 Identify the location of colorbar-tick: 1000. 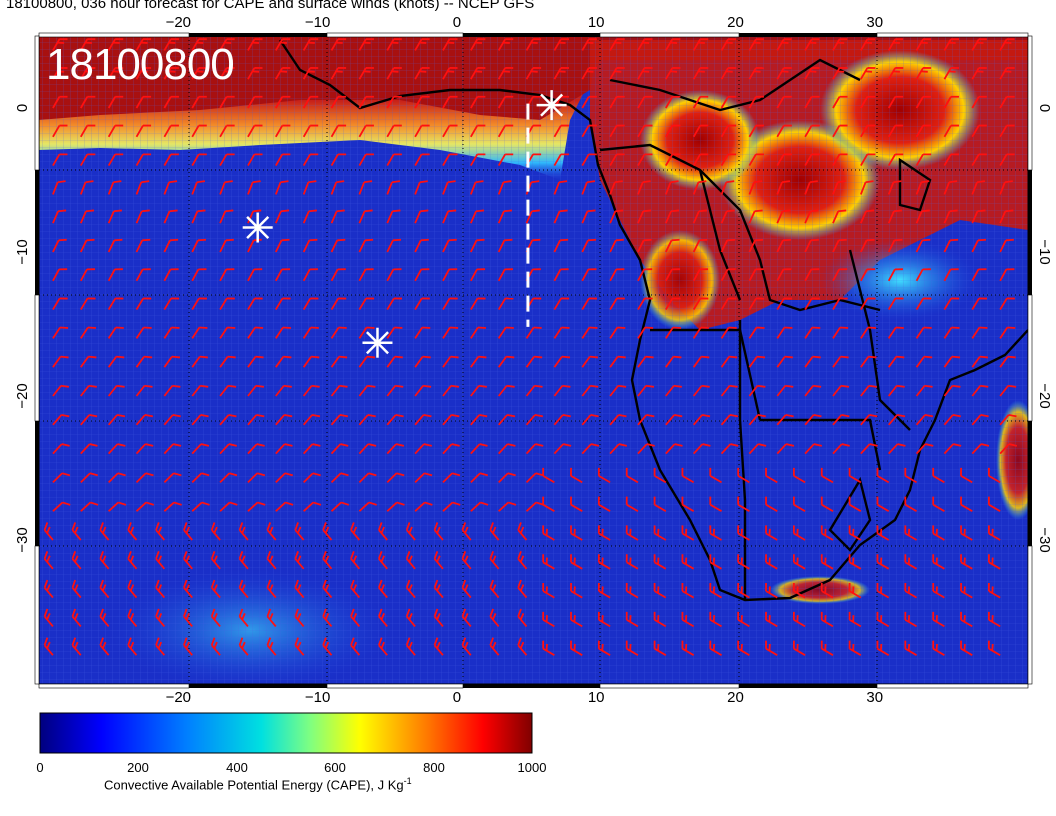
(532, 767).